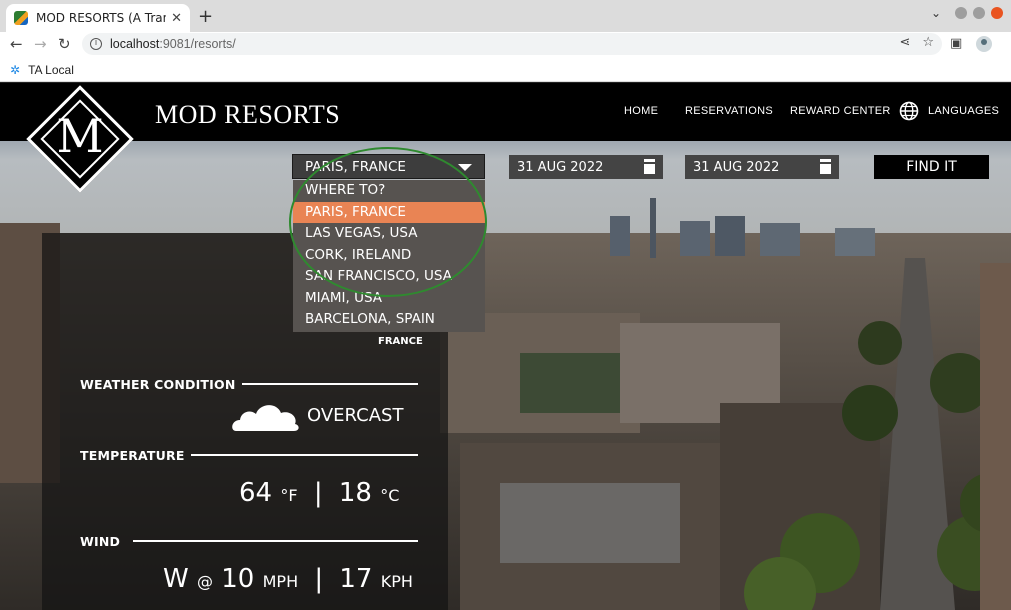 The width and height of the screenshot is (1011, 610). Describe the element at coordinates (51, 70) in the screenshot. I see `bookmark-ta-local: TA Local` at that location.